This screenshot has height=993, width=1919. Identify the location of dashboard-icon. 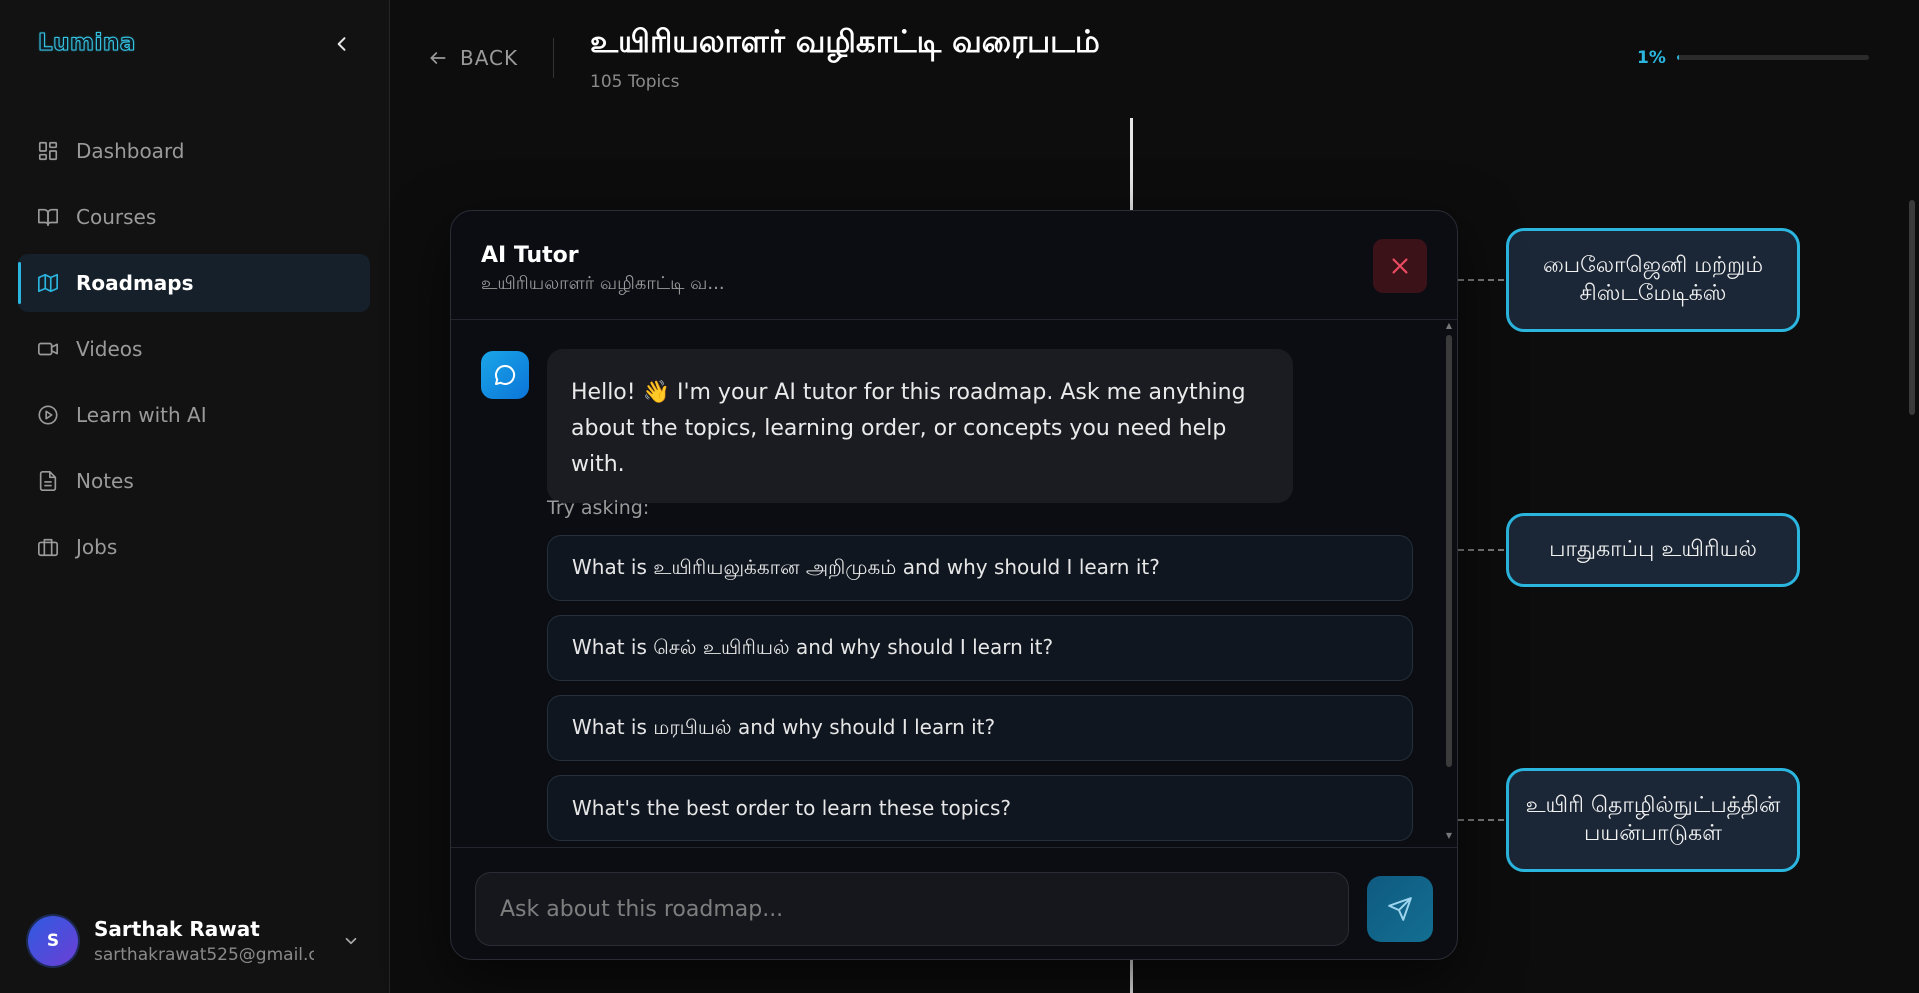
(48, 151).